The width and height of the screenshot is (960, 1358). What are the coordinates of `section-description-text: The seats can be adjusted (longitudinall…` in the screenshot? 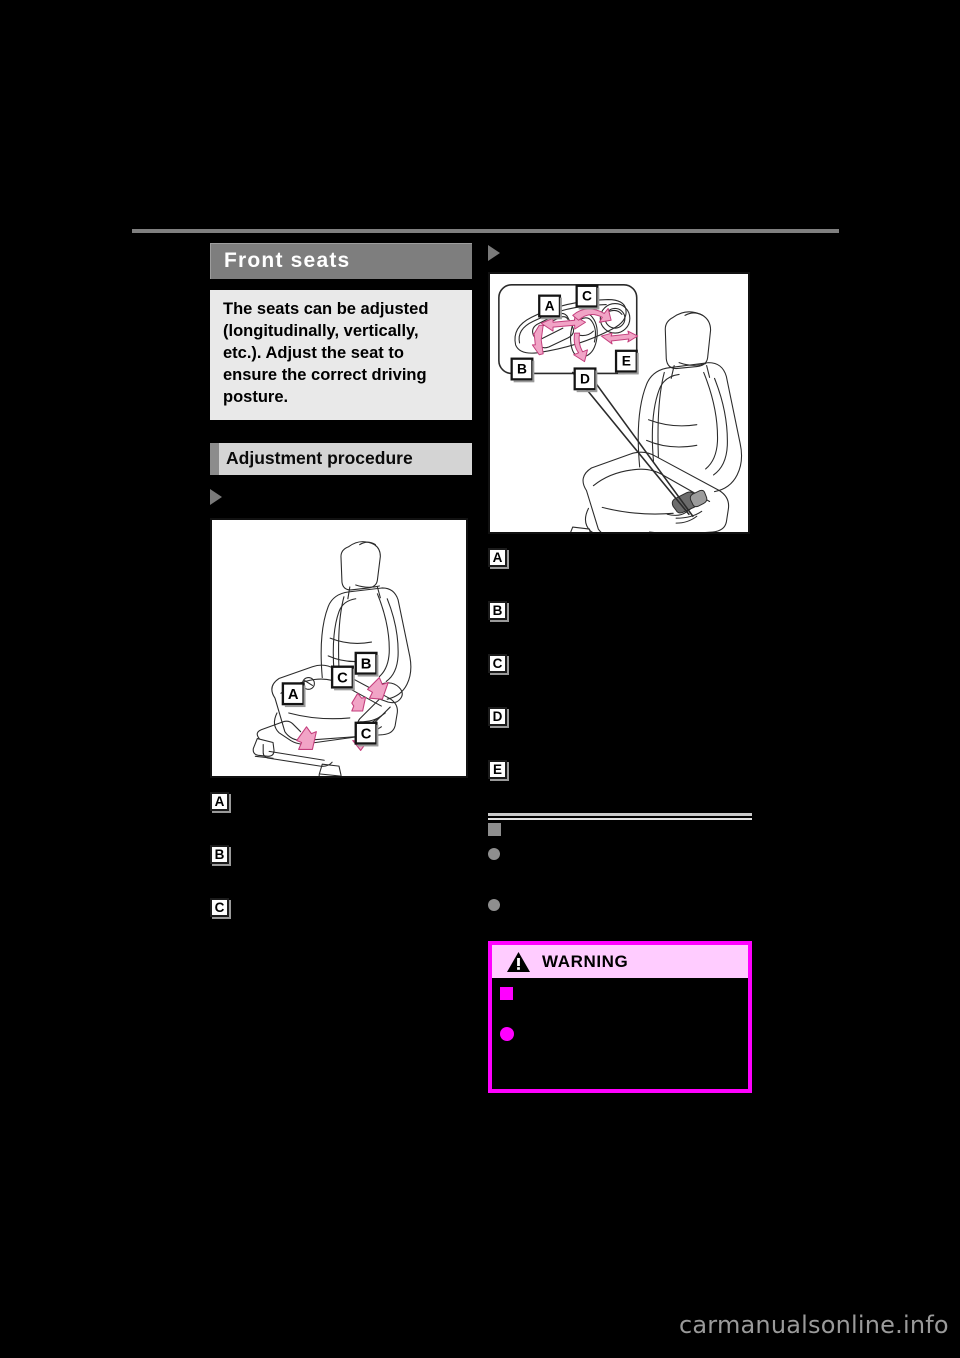 It's located at (326, 353).